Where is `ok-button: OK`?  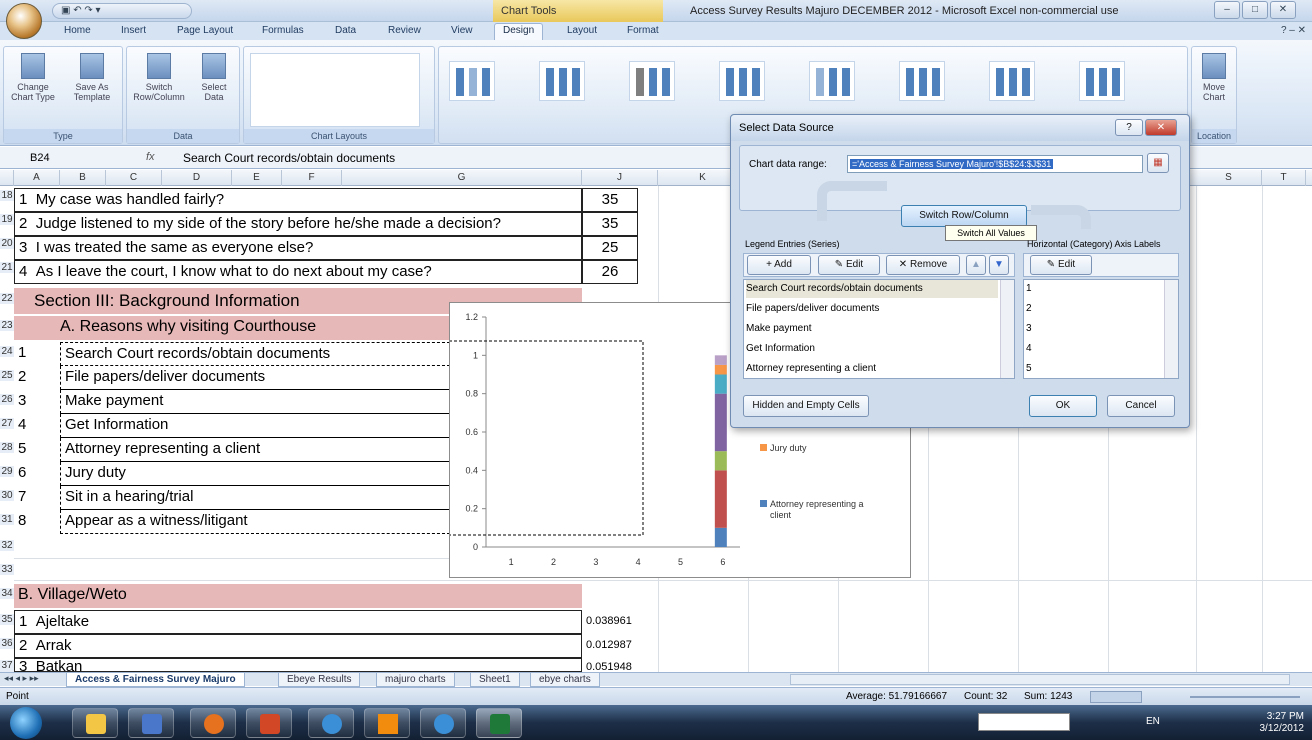
ok-button: OK is located at coordinates (1063, 406).